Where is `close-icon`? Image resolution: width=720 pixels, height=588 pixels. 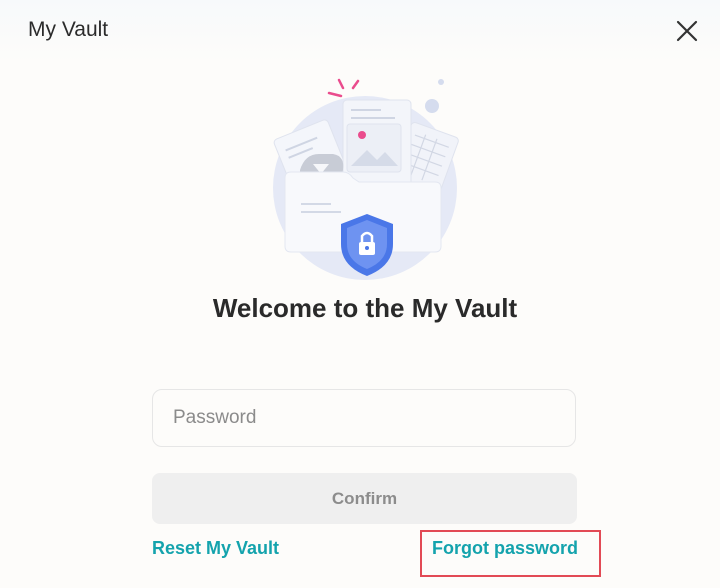
close-icon is located at coordinates (687, 31).